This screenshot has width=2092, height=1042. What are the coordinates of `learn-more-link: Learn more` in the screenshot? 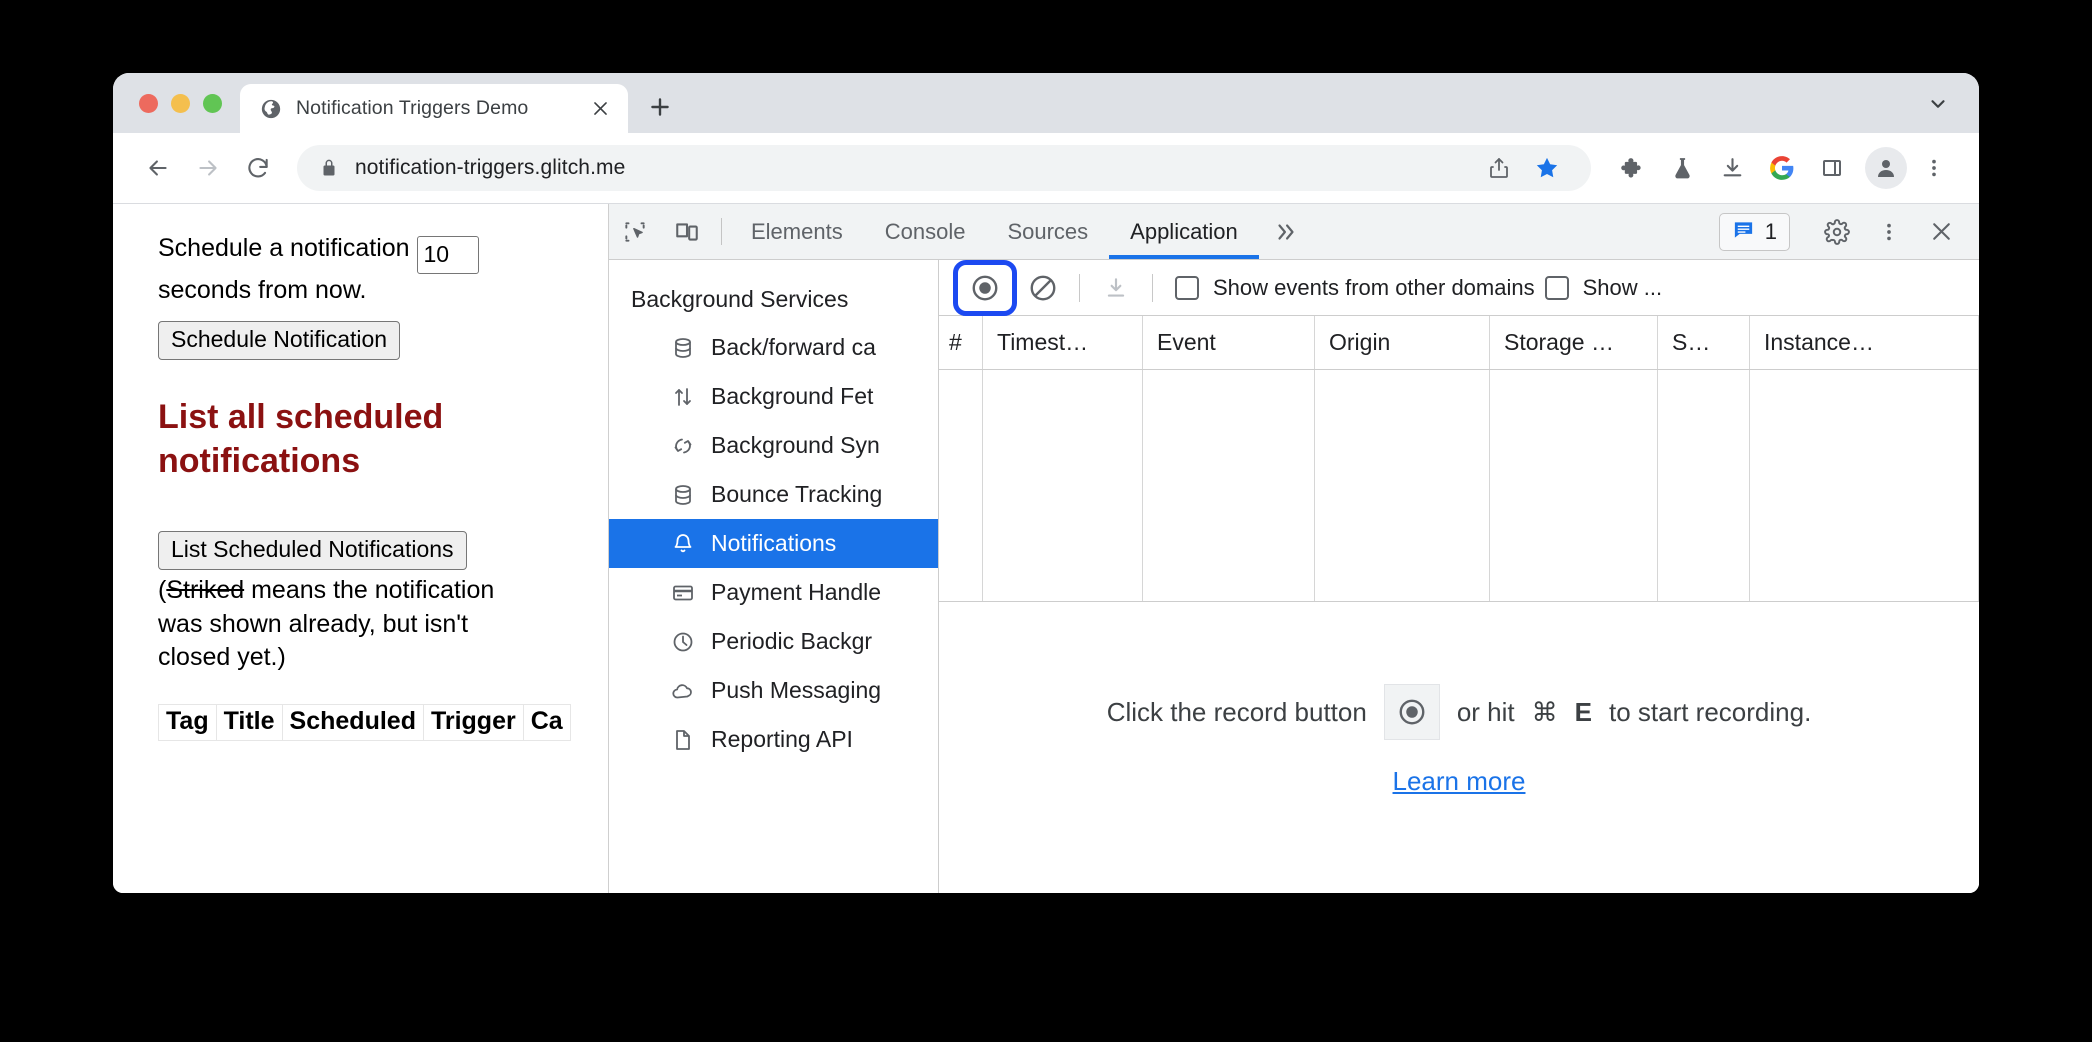 It's located at (1459, 781).